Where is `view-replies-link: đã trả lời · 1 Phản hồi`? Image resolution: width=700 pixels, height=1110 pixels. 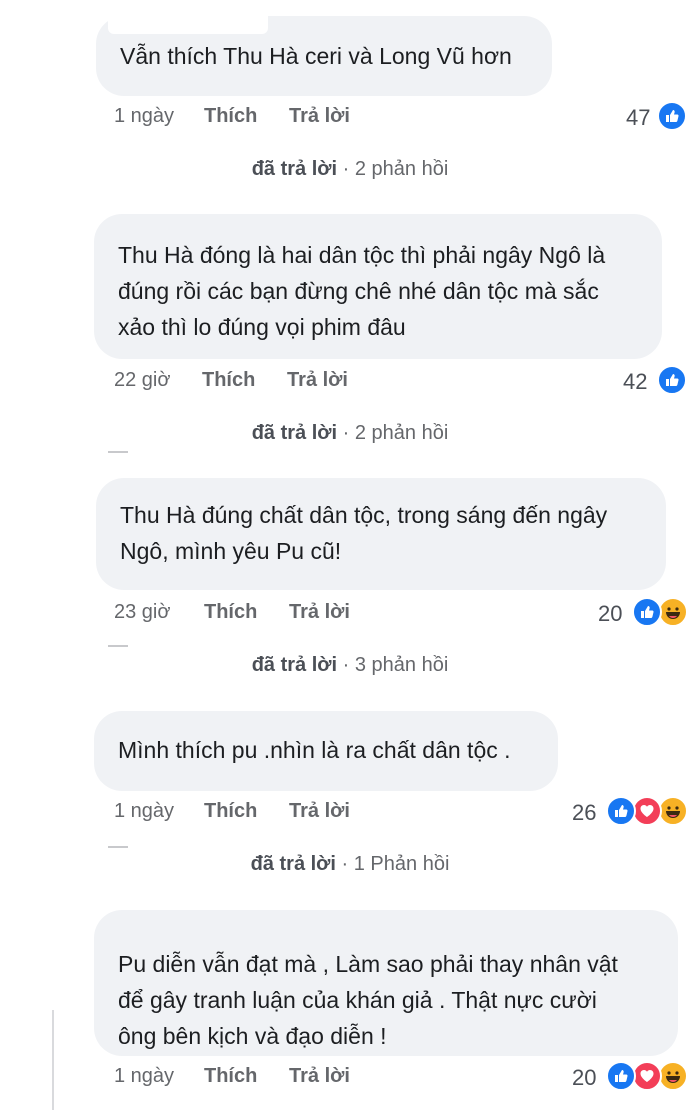
view-replies-link: đã trả lời · 1 Phản hồi is located at coordinates (350, 864).